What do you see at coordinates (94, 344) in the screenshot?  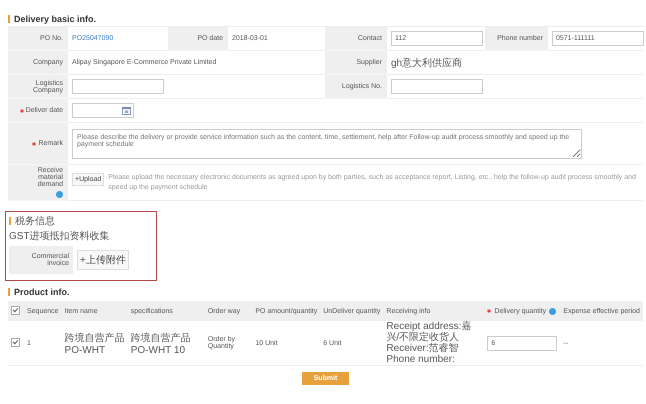 I see `table-cell: 跨境自营产品PO-WHT` at bounding box center [94, 344].